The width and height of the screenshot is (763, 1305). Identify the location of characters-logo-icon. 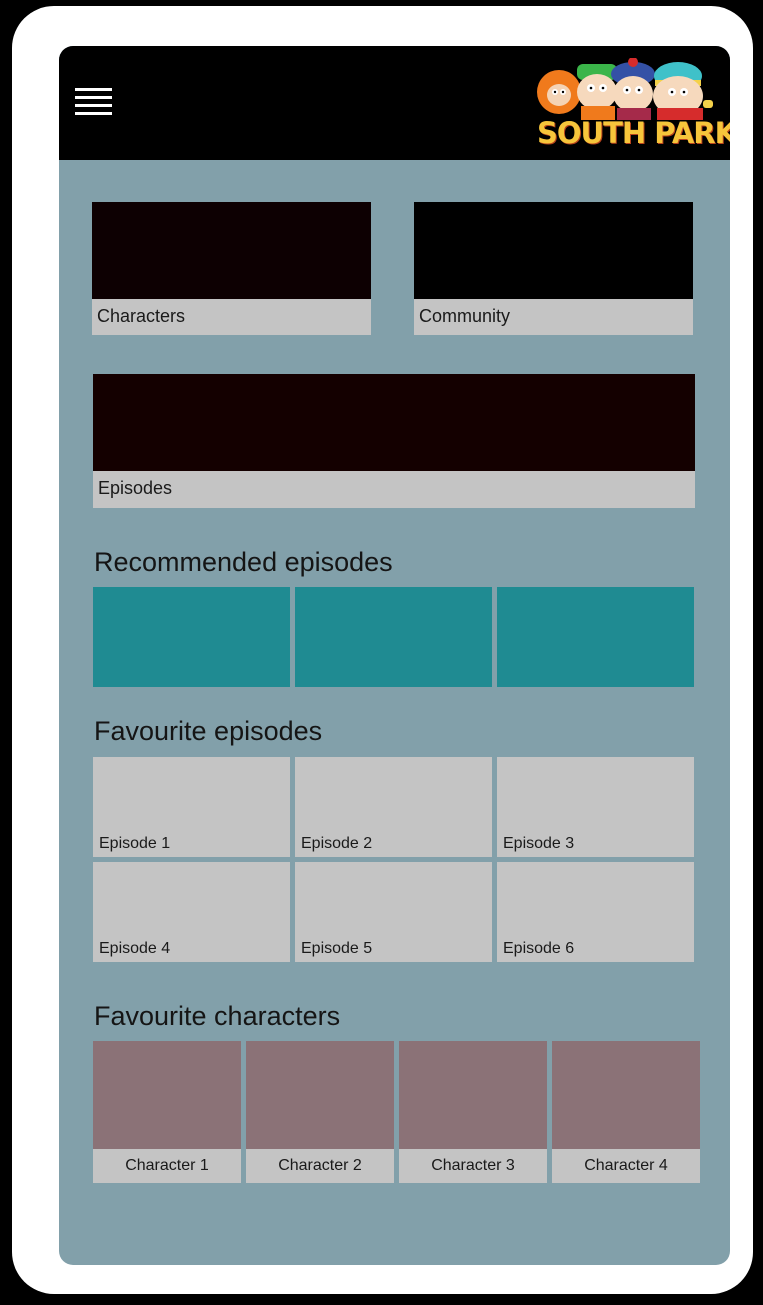
(625, 88).